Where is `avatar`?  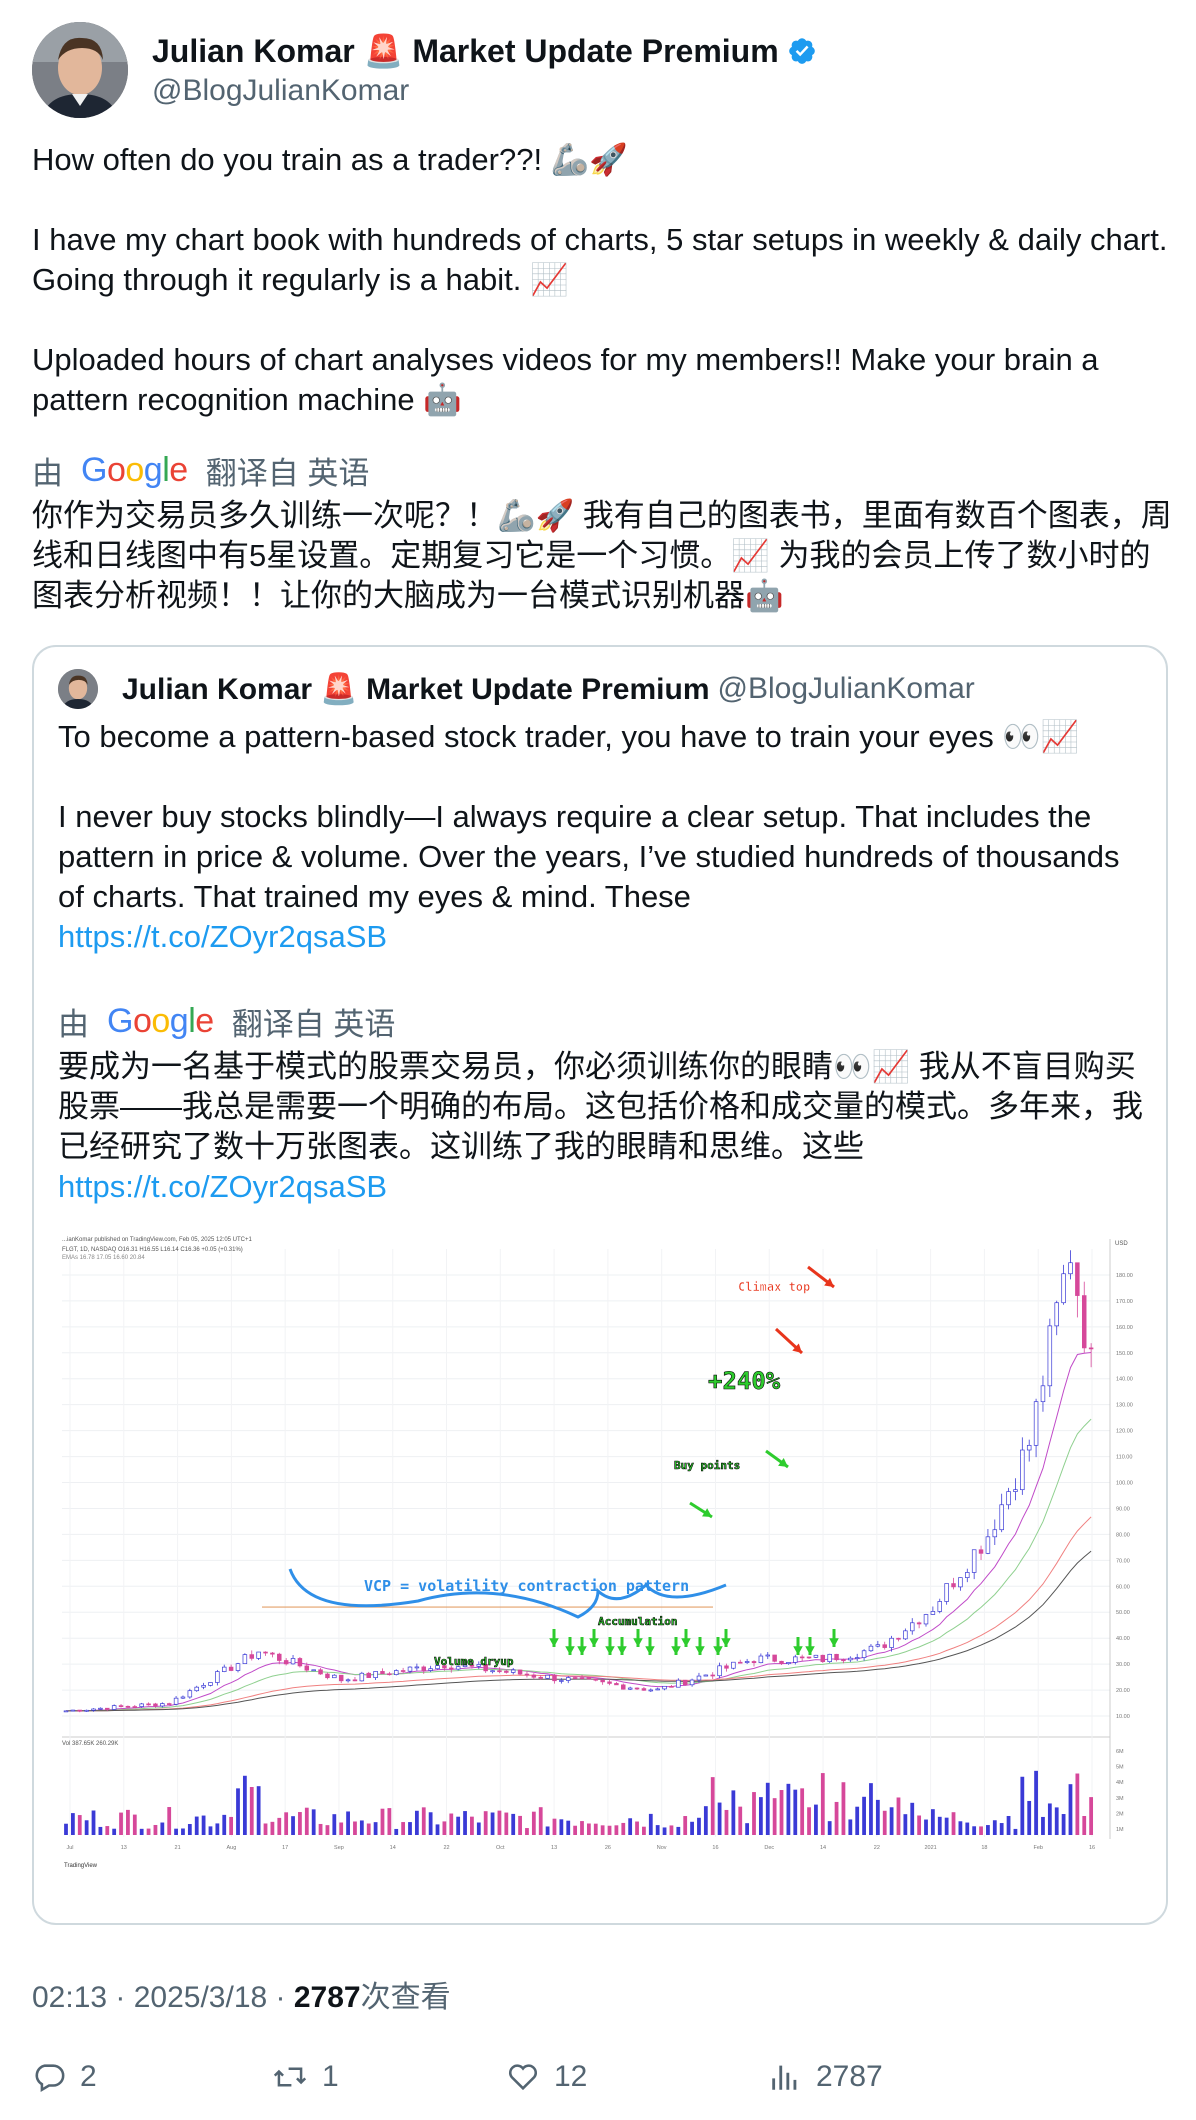 avatar is located at coordinates (80, 70).